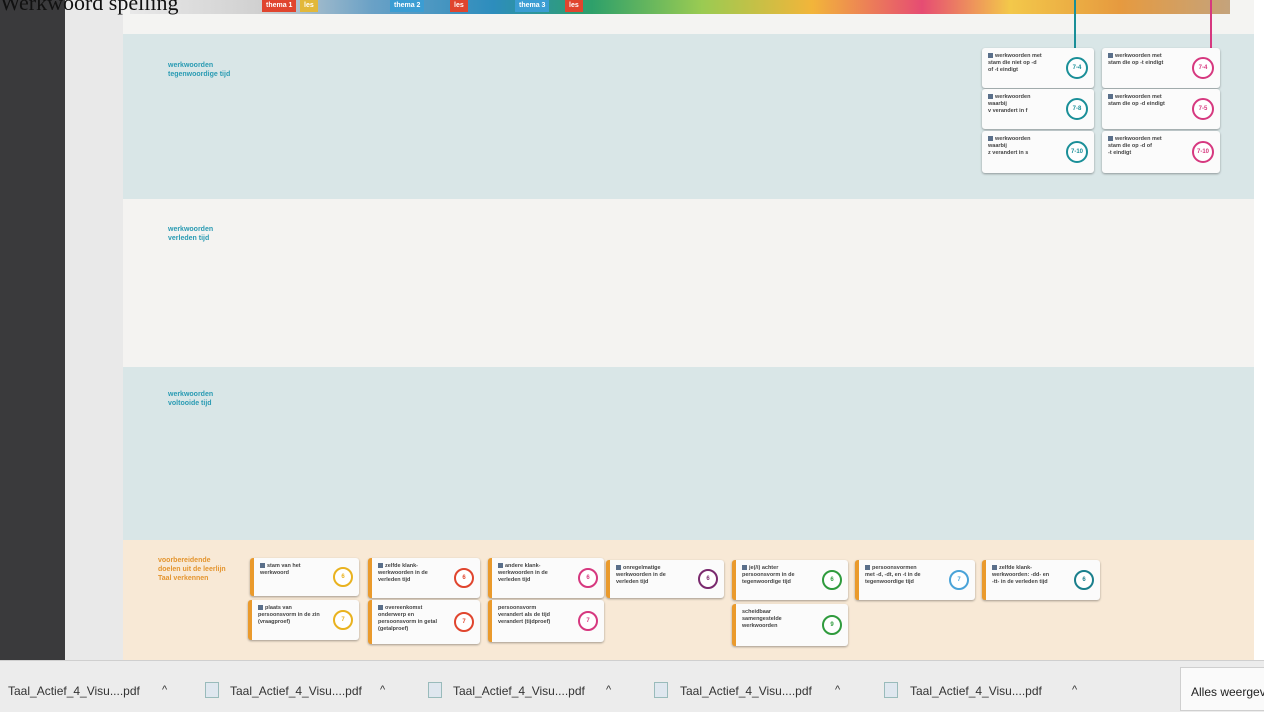 The image size is (1264, 712). What do you see at coordinates (832, 625) in the screenshot?
I see `lesson-number-badge: 9` at bounding box center [832, 625].